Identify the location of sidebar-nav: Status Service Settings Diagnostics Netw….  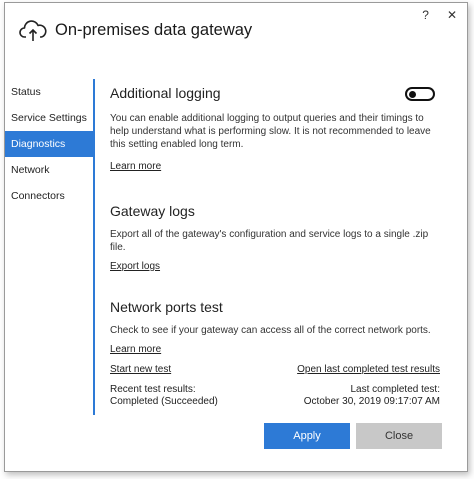
(50, 144).